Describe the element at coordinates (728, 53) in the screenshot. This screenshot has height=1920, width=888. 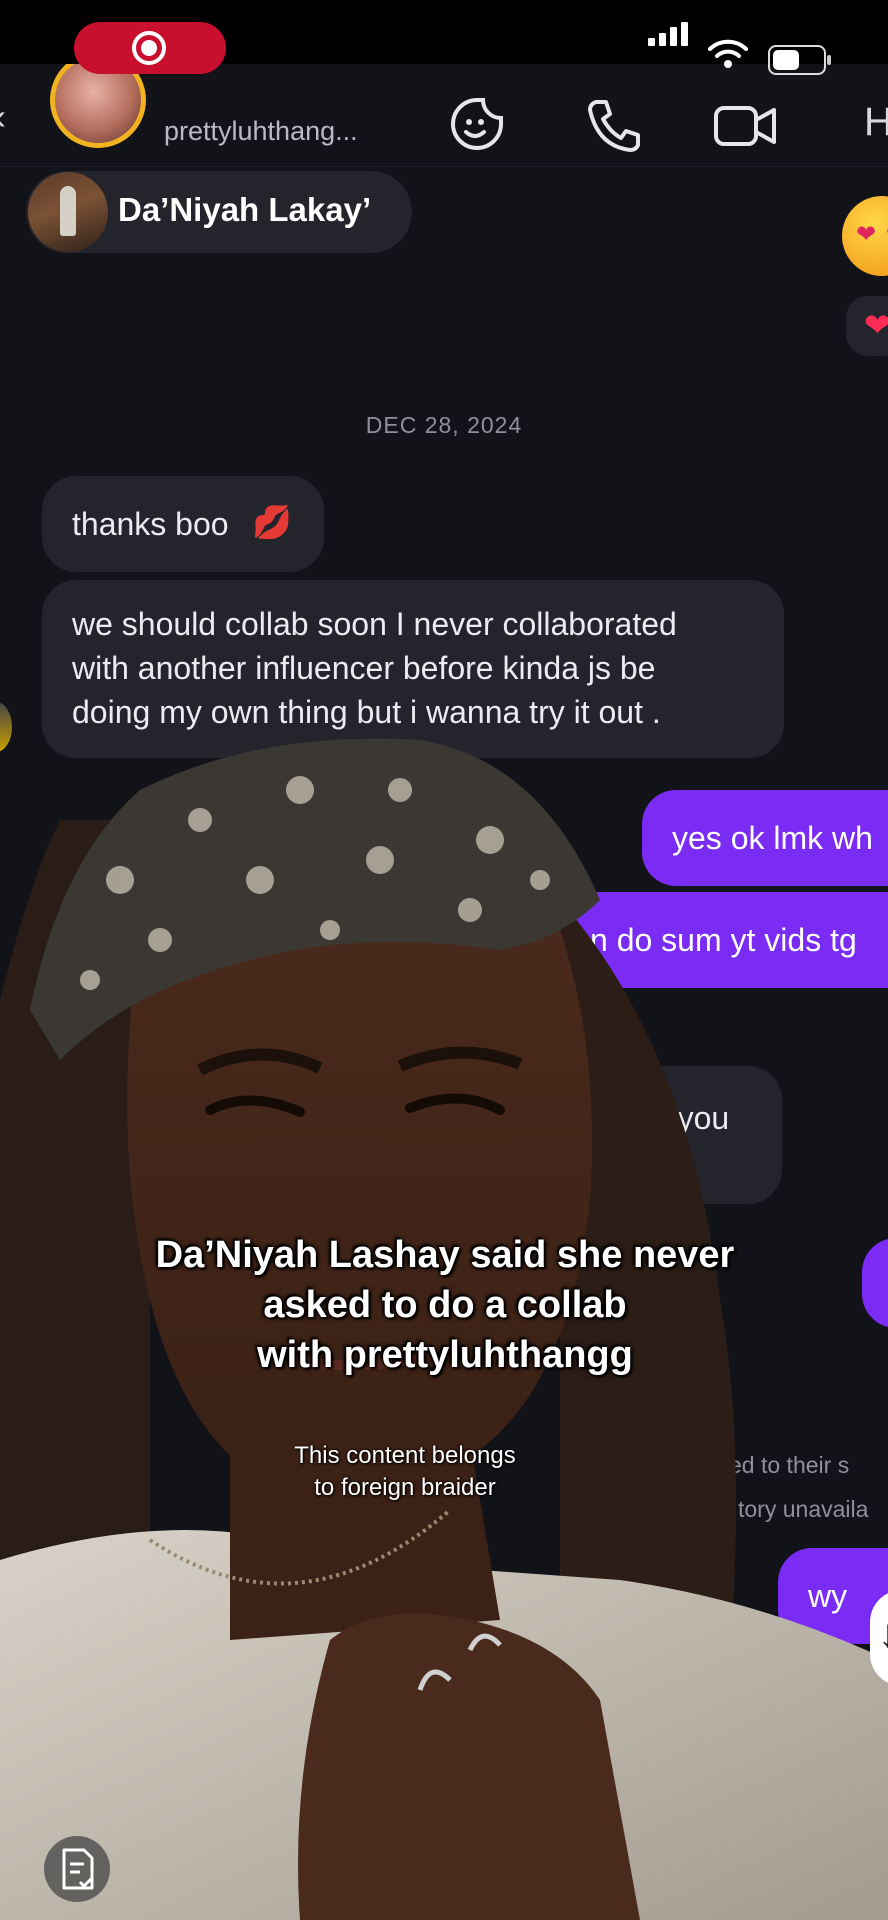
I see `wifi-icon` at that location.